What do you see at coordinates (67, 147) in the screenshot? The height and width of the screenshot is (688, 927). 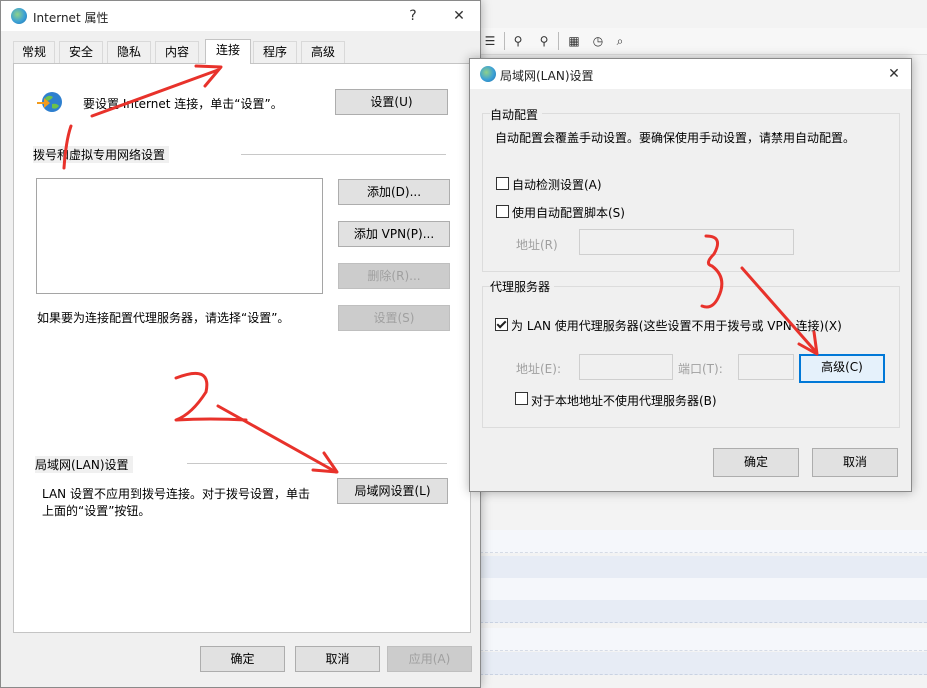 I see `step1-numeral` at bounding box center [67, 147].